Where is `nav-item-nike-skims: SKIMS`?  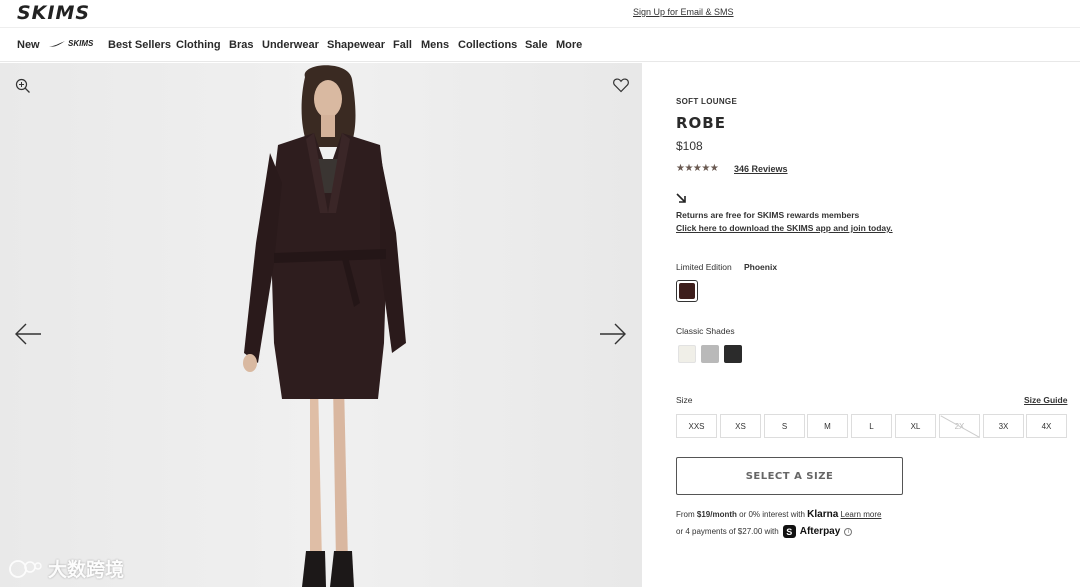 nav-item-nike-skims: SKIMS is located at coordinates (71, 43).